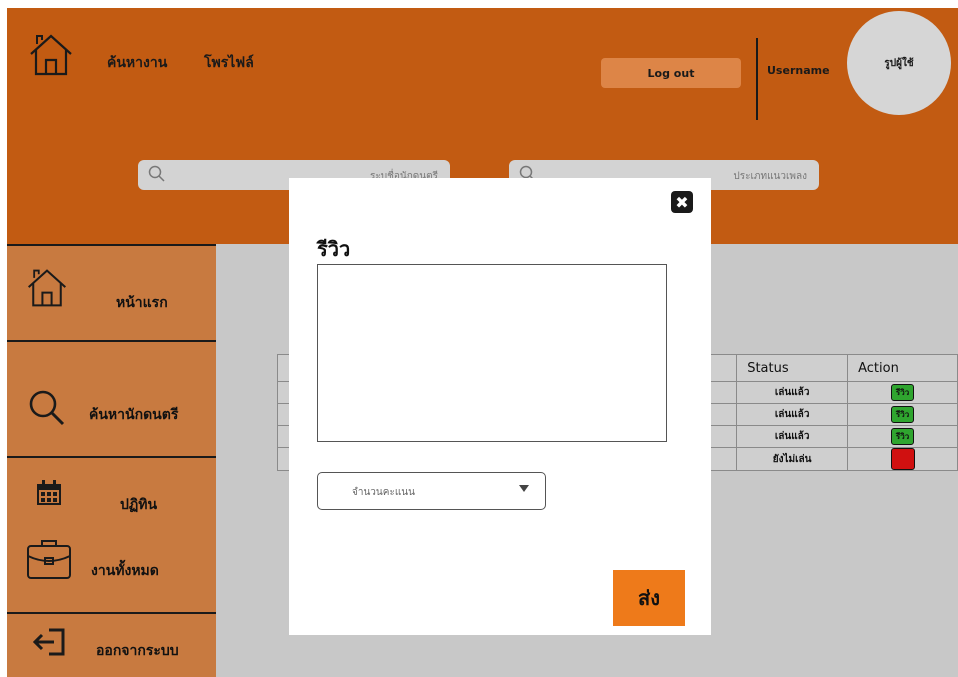 The height and width of the screenshot is (677, 958). I want to click on username-label: Username, so click(798, 70).